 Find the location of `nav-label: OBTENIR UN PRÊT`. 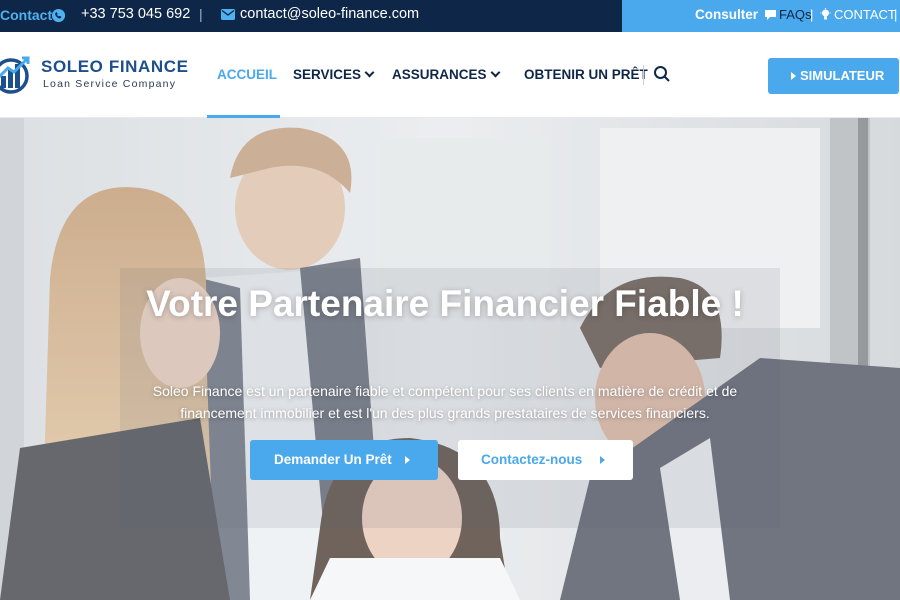

nav-label: OBTENIR UN PRÊT is located at coordinates (586, 74).